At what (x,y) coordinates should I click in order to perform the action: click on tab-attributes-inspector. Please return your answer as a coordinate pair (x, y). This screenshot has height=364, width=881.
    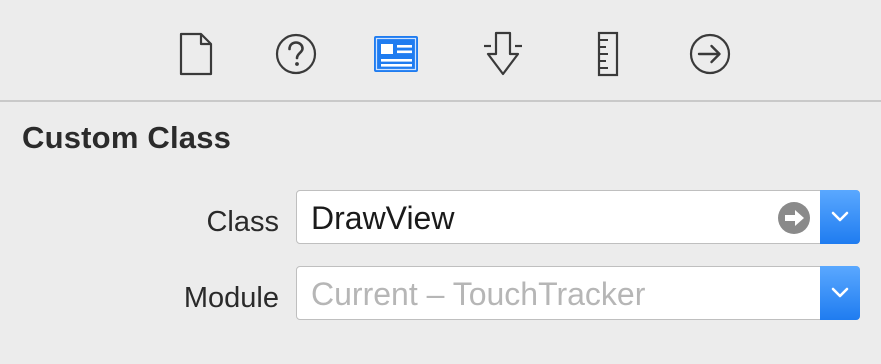
    Looking at the image, I should click on (503, 54).